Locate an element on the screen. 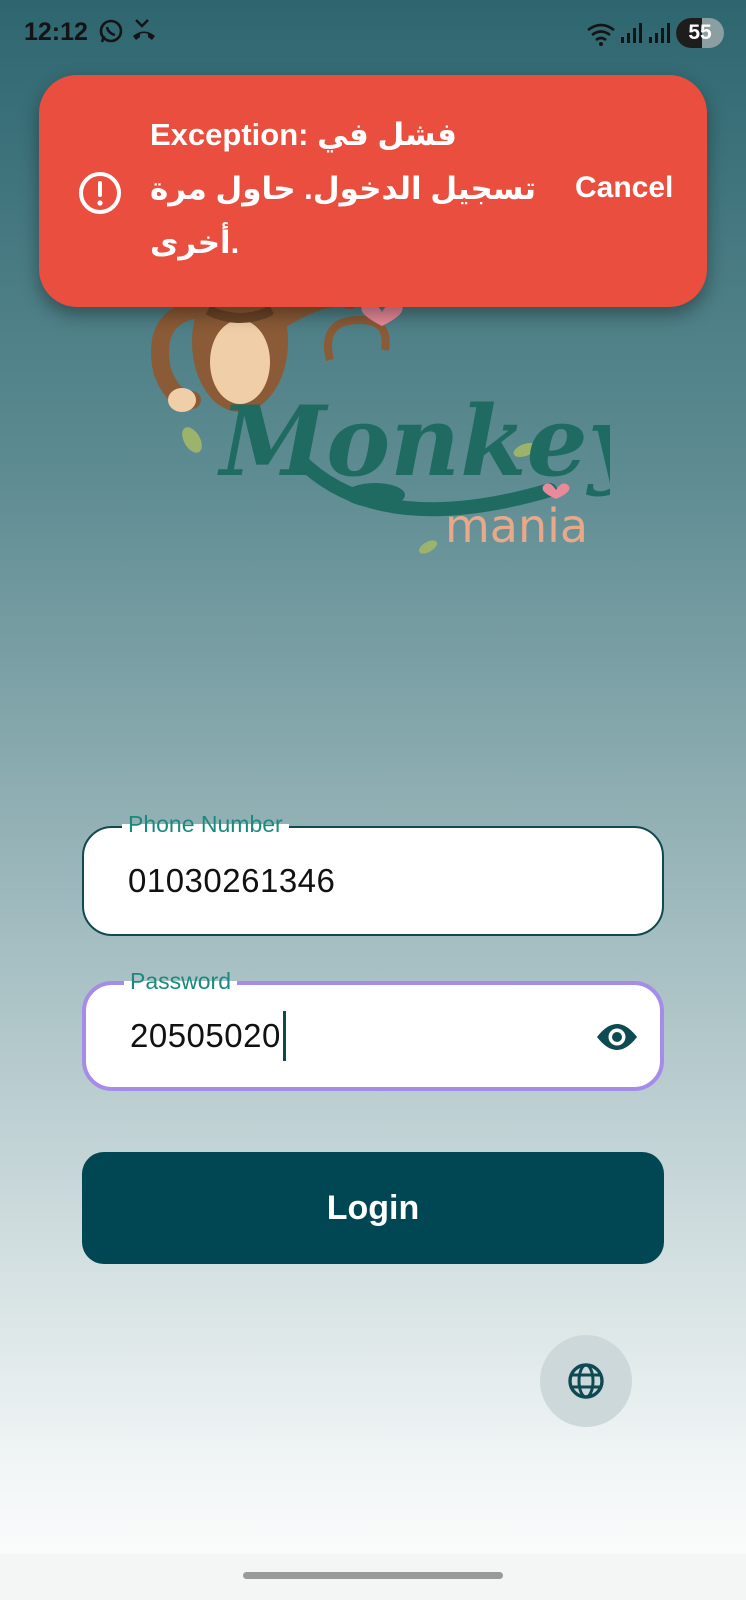 Image resolution: width=746 pixels, height=1600 pixels. battery-icon: 55 is located at coordinates (700, 33).